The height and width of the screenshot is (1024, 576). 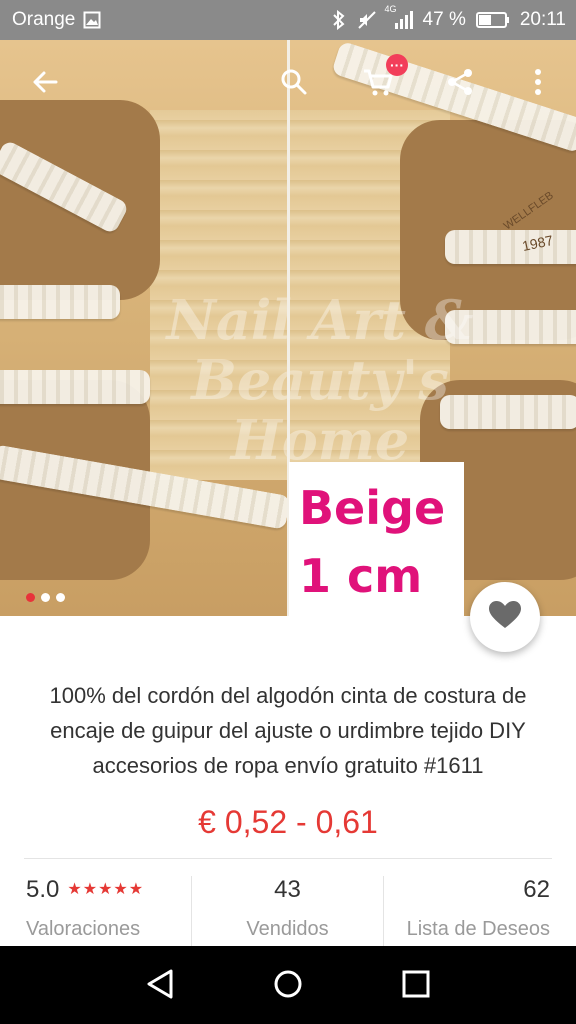 I want to click on nav-back-button, so click(x=160, y=986).